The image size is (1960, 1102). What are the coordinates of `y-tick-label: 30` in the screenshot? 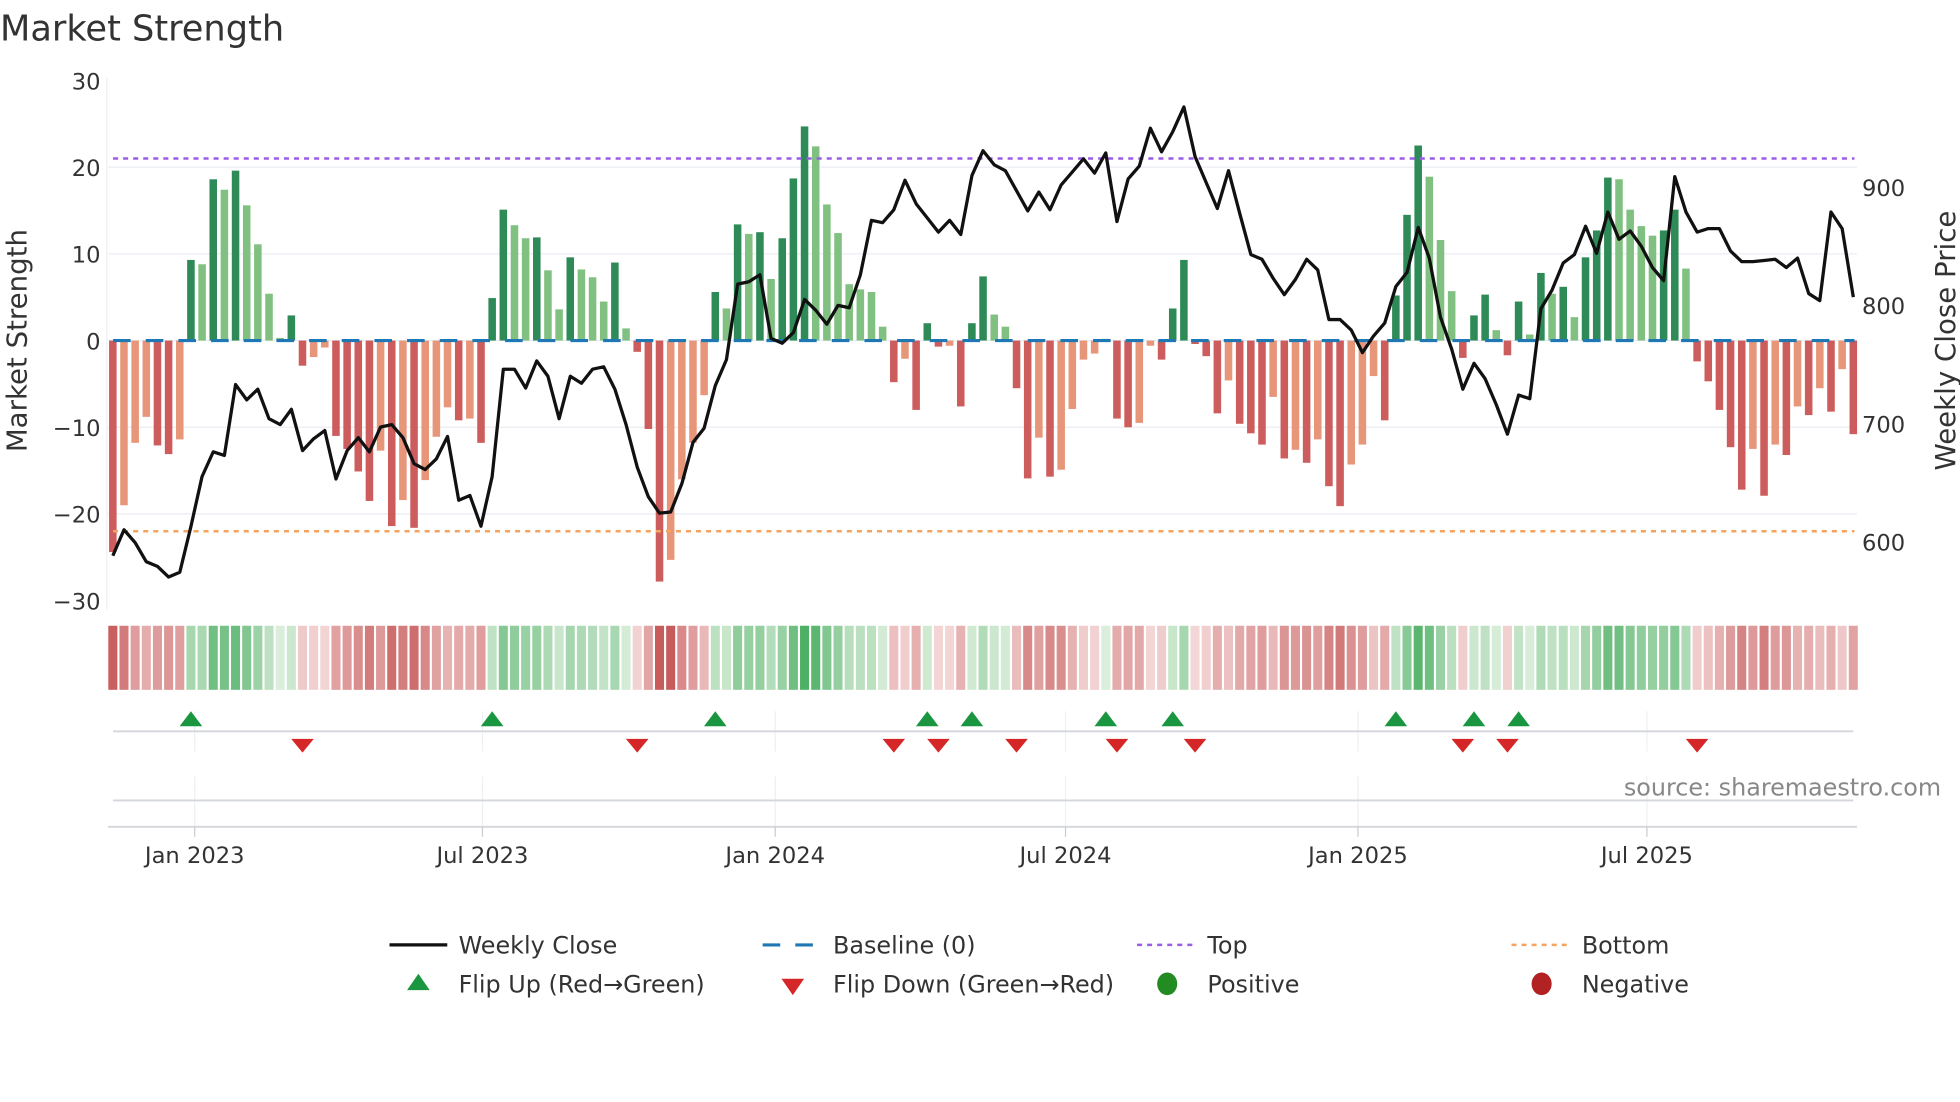 It's located at (86, 82).